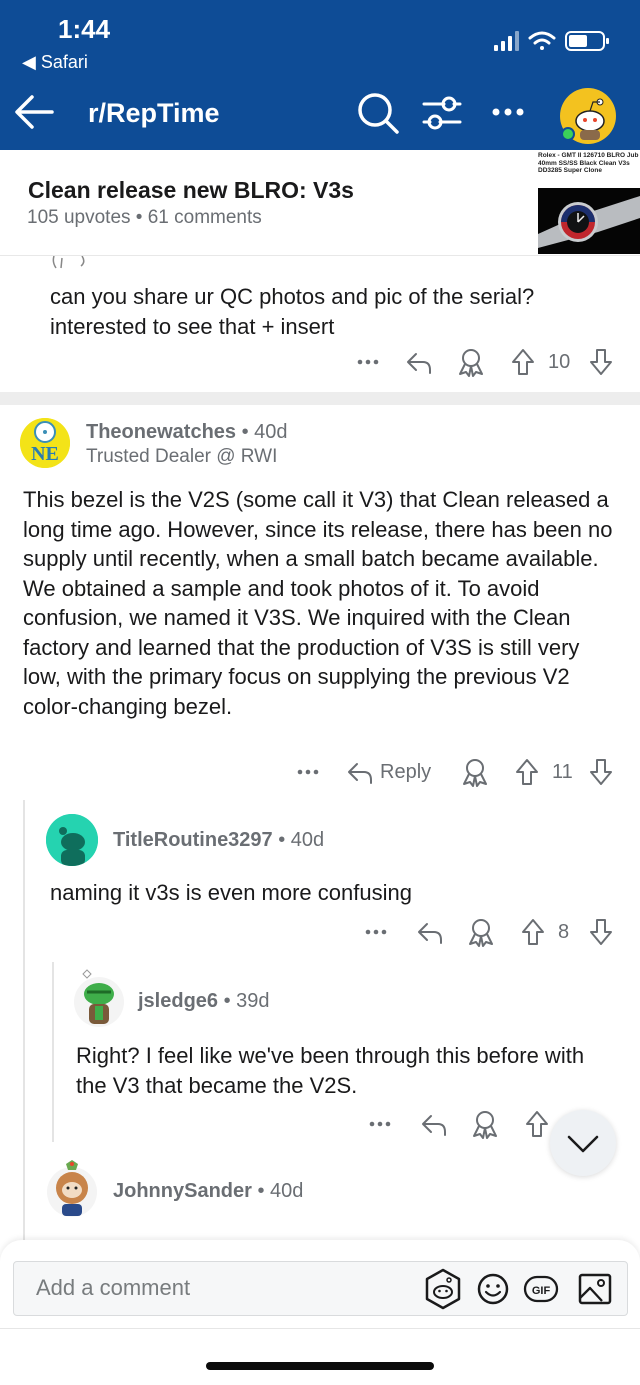 The width and height of the screenshot is (640, 1385). What do you see at coordinates (595, 1289) in the screenshot?
I see `image-icon` at bounding box center [595, 1289].